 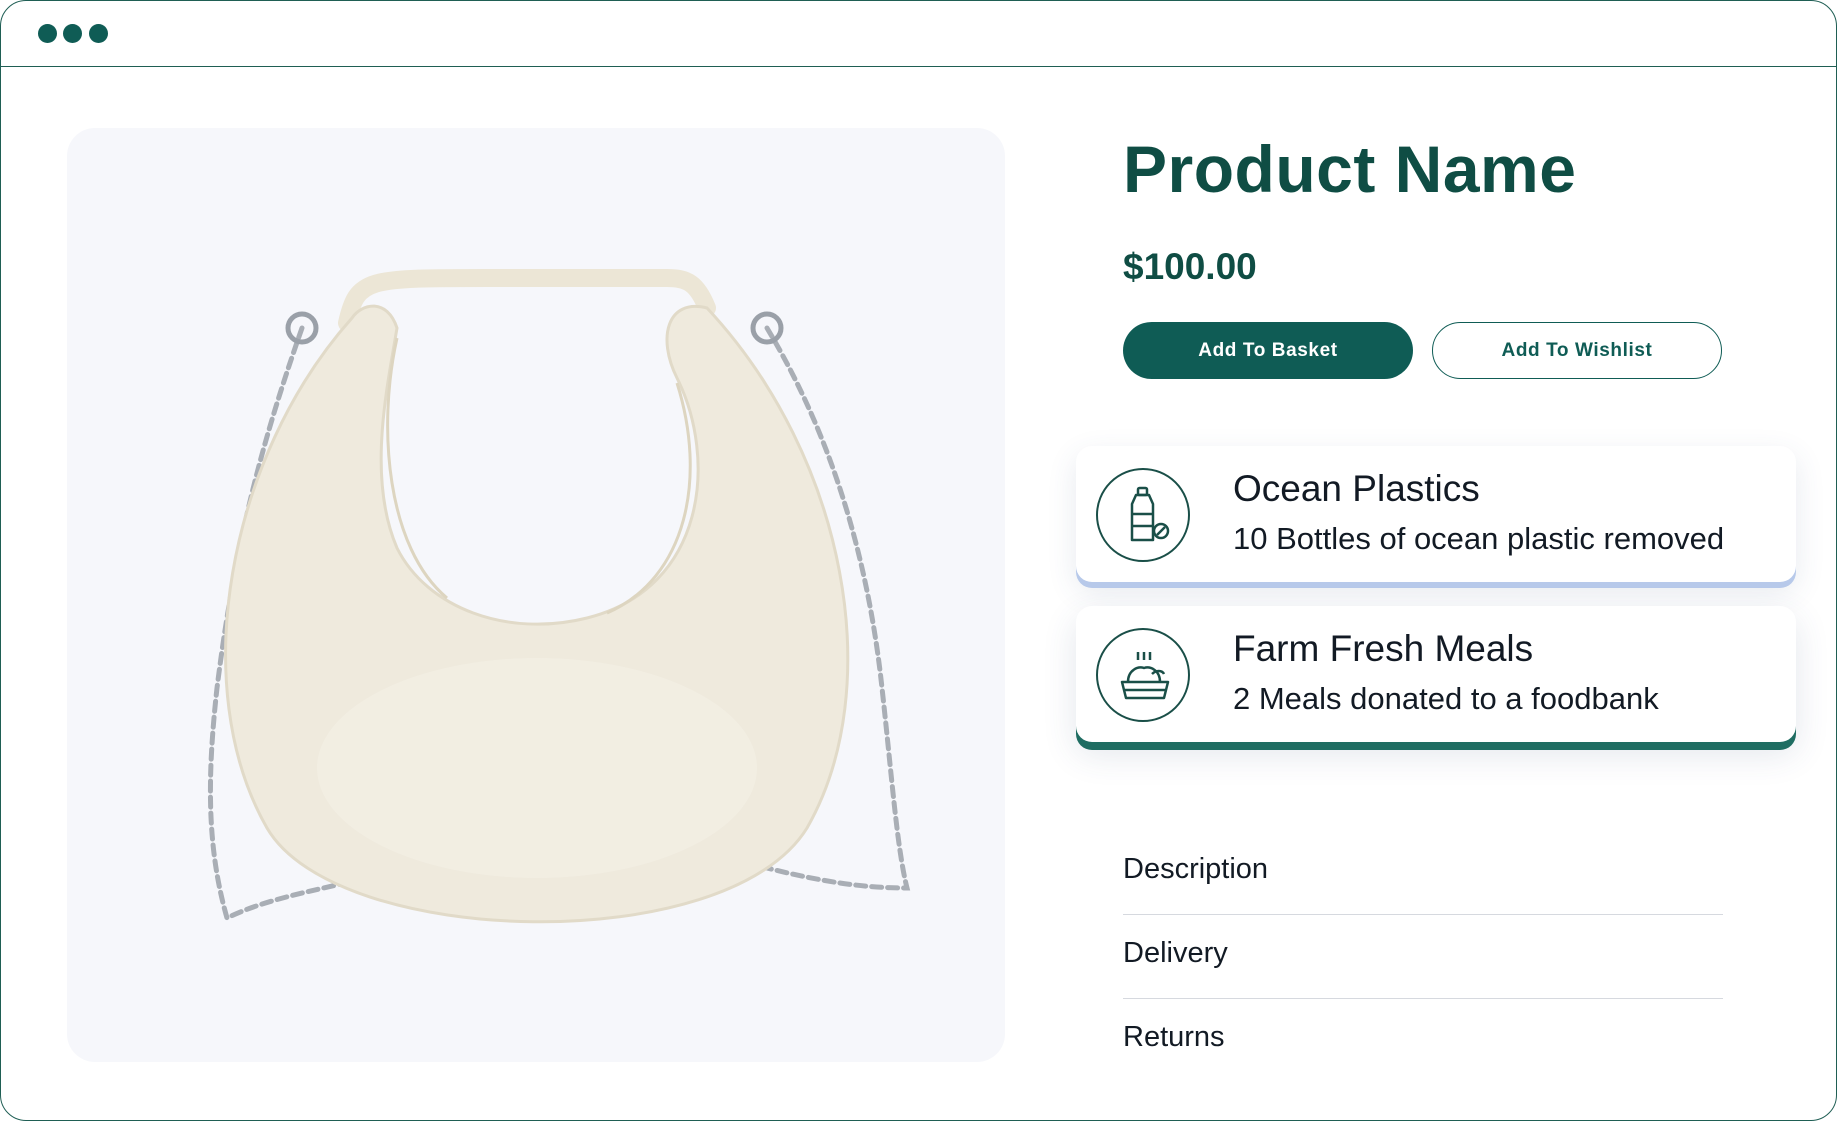 What do you see at coordinates (1383, 648) in the screenshot?
I see `impact-title: Farm Fresh Meals` at bounding box center [1383, 648].